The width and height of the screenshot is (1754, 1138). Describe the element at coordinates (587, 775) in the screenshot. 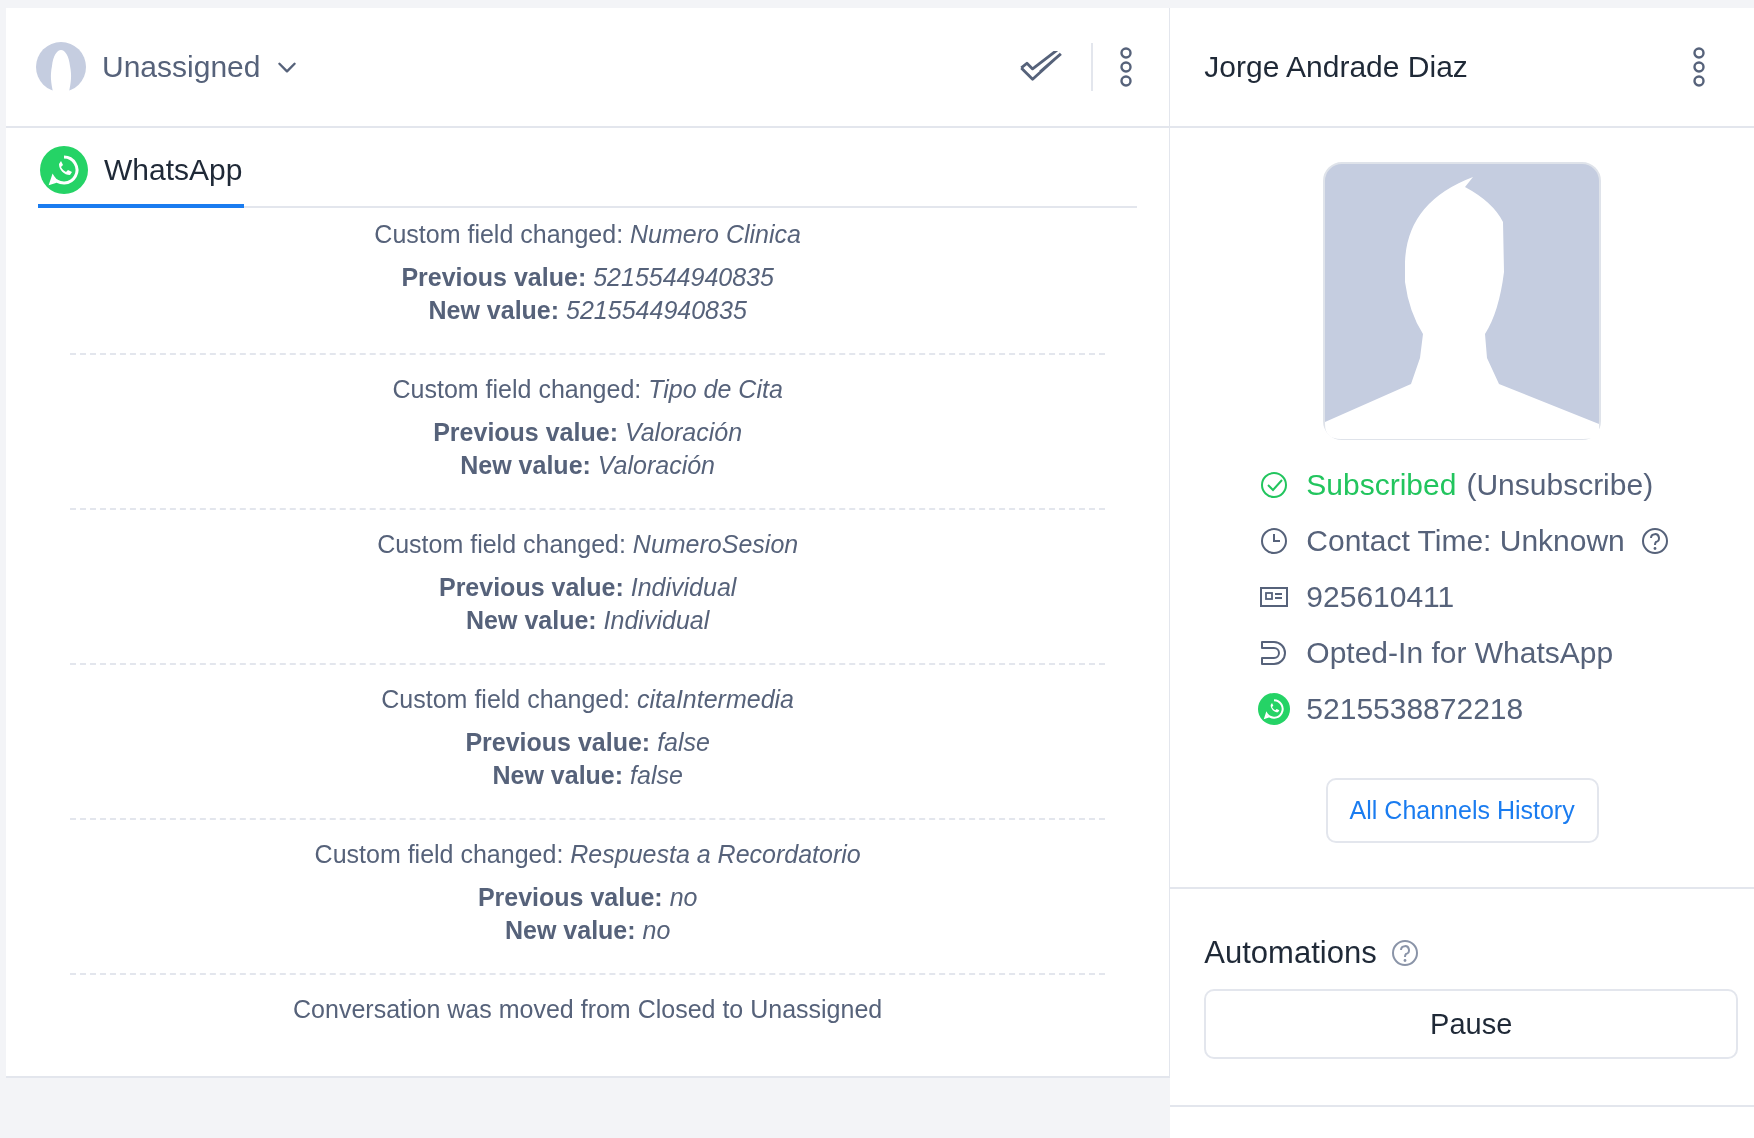

I see `new-value: New value: false` at that location.